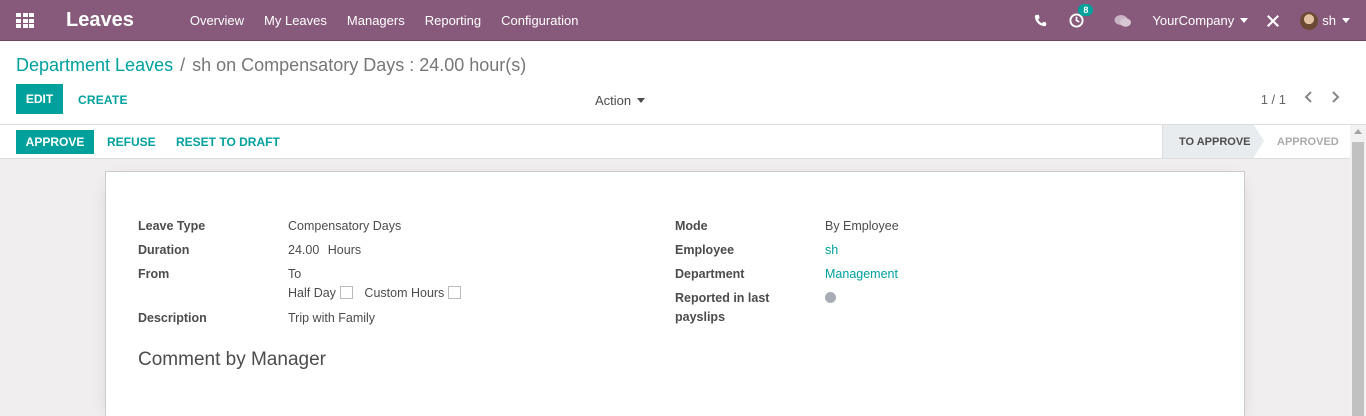 This screenshot has width=1366, height=416. I want to click on custom-hours-label: Custom Hours, so click(404, 293).